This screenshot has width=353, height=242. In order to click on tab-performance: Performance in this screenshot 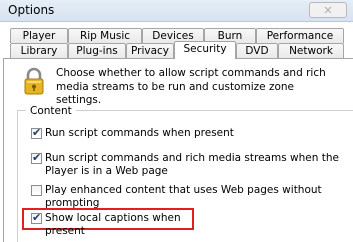, I will do `click(300, 35)`.